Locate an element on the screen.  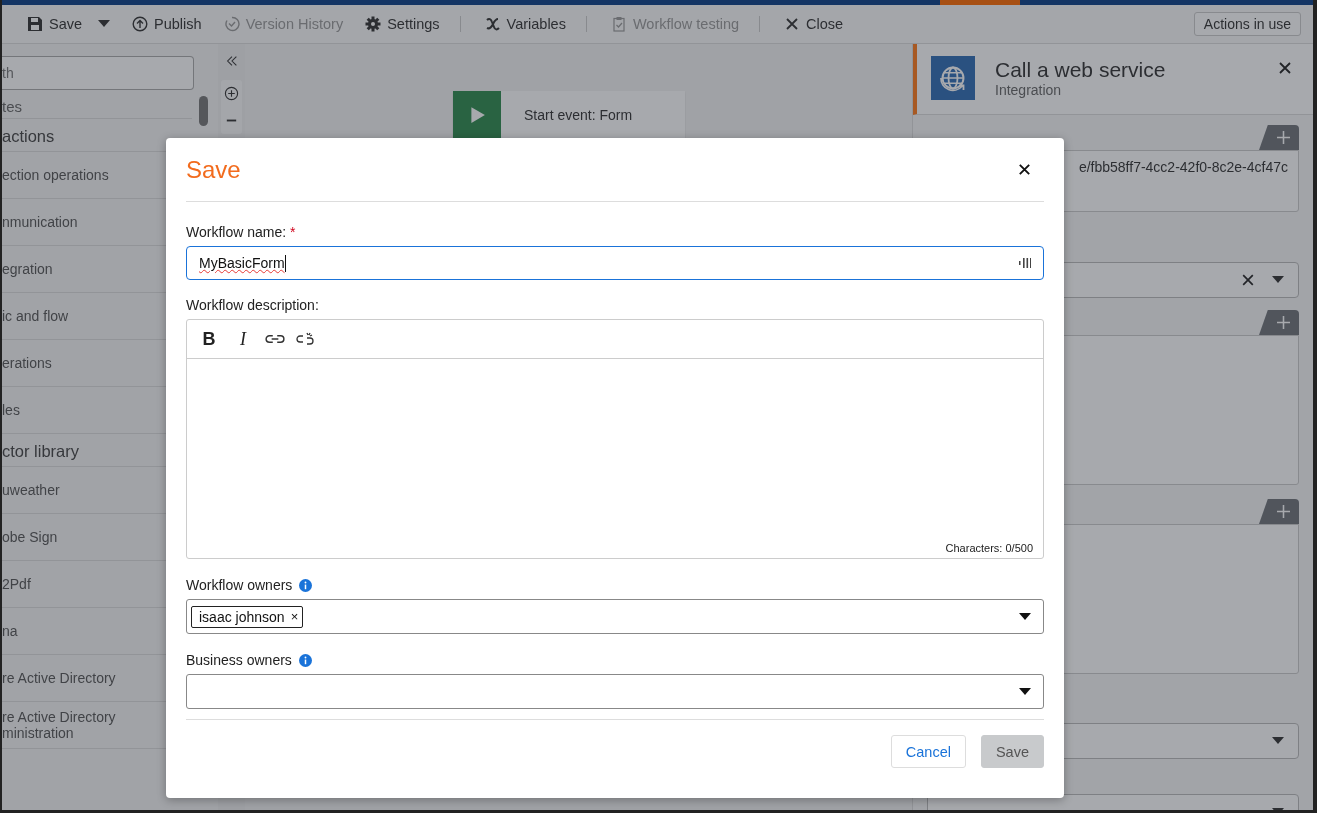
node-label: Start event: Form is located at coordinates (578, 115).